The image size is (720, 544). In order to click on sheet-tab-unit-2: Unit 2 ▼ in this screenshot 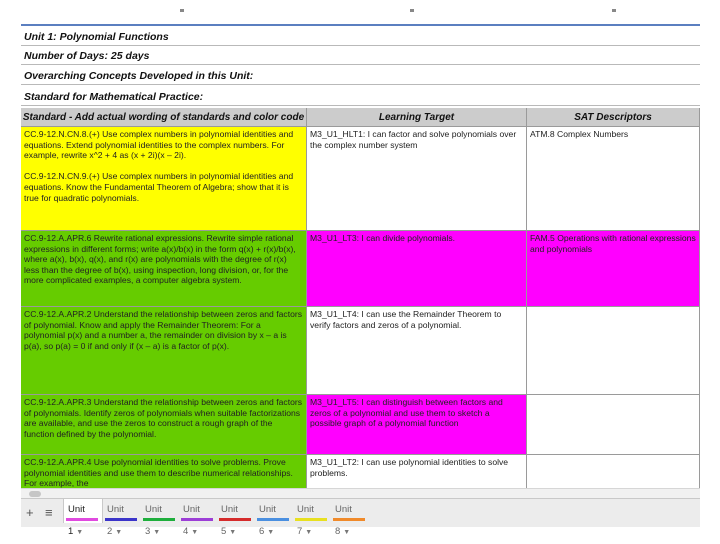, I will do `click(122, 518)`.